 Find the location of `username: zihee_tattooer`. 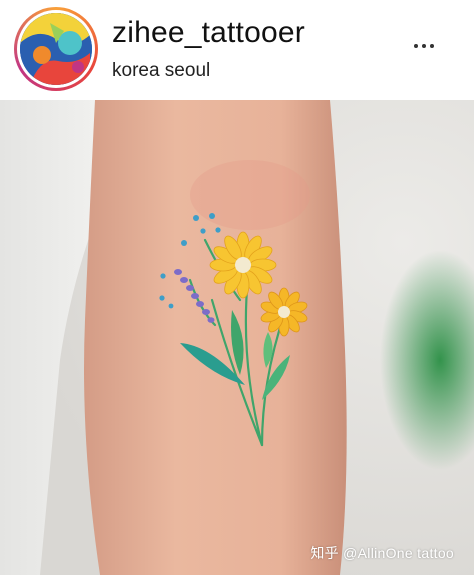

username: zihee_tattooer is located at coordinates (208, 33).